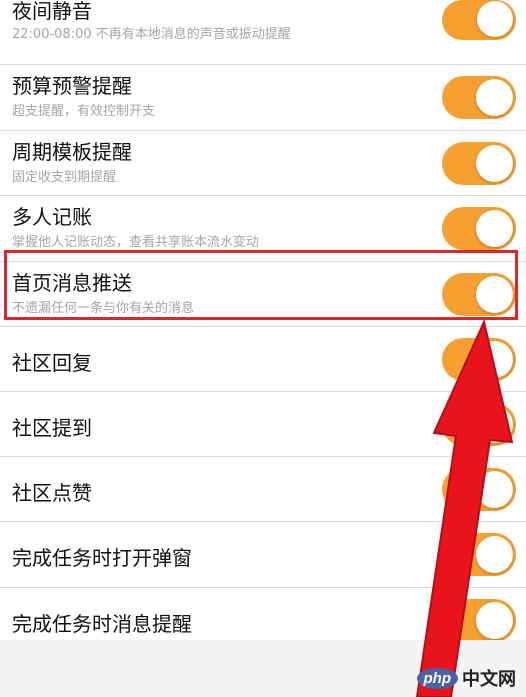 Image resolution: width=526 pixels, height=697 pixels. Describe the element at coordinates (52, 493) in the screenshot. I see `setting-title: 社区点赞` at that location.